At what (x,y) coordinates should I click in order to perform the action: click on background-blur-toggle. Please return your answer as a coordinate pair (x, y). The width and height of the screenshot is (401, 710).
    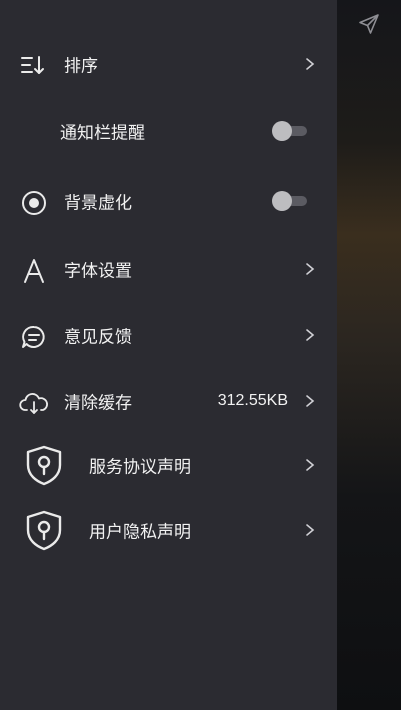
    Looking at the image, I should click on (290, 201).